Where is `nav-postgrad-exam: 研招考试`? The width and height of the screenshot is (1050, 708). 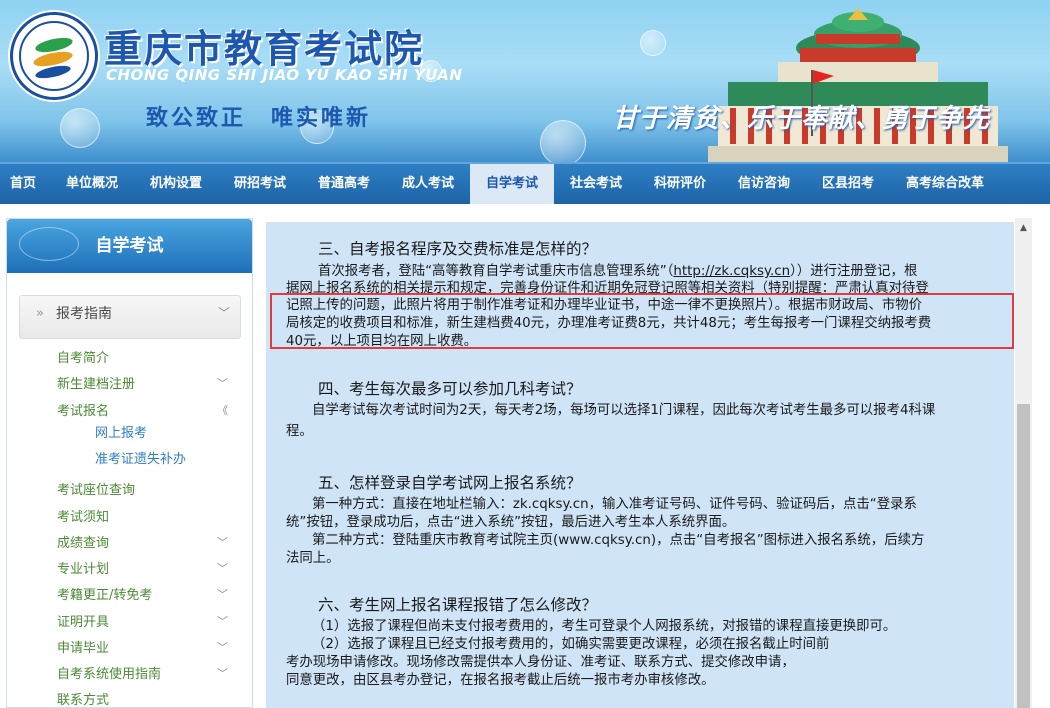 nav-postgrad-exam: 研招考试 is located at coordinates (260, 184).